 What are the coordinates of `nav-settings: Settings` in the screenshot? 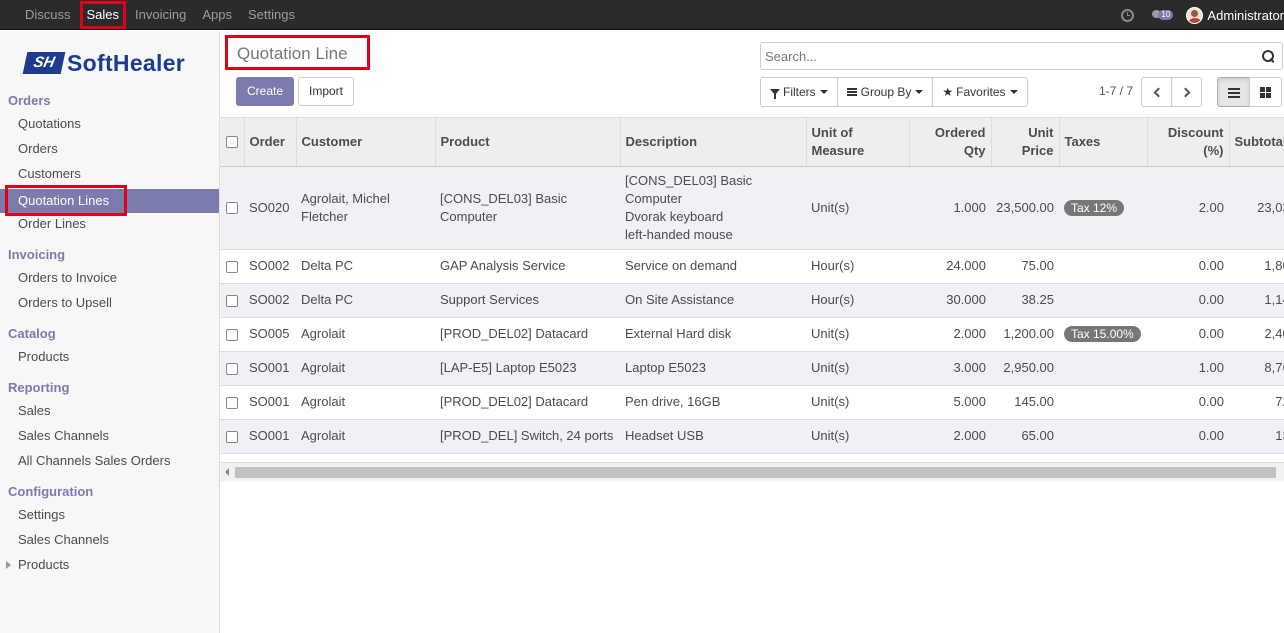 It's located at (271, 15).